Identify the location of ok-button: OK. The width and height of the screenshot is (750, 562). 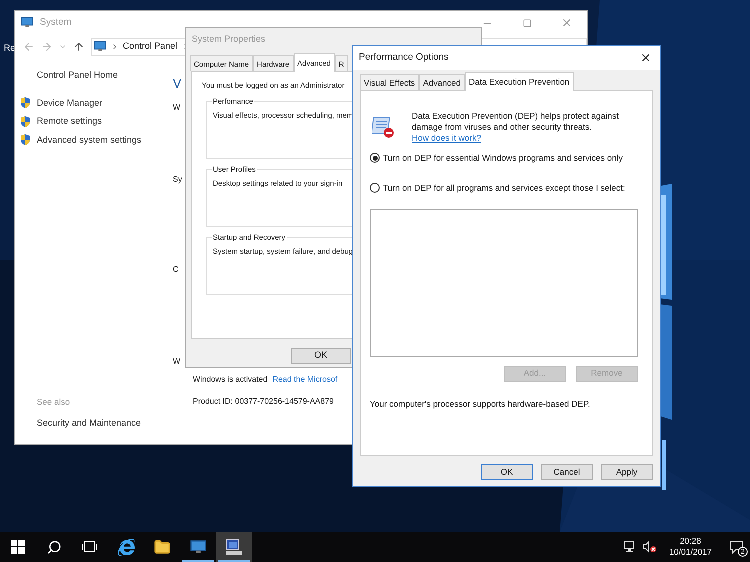
(321, 356).